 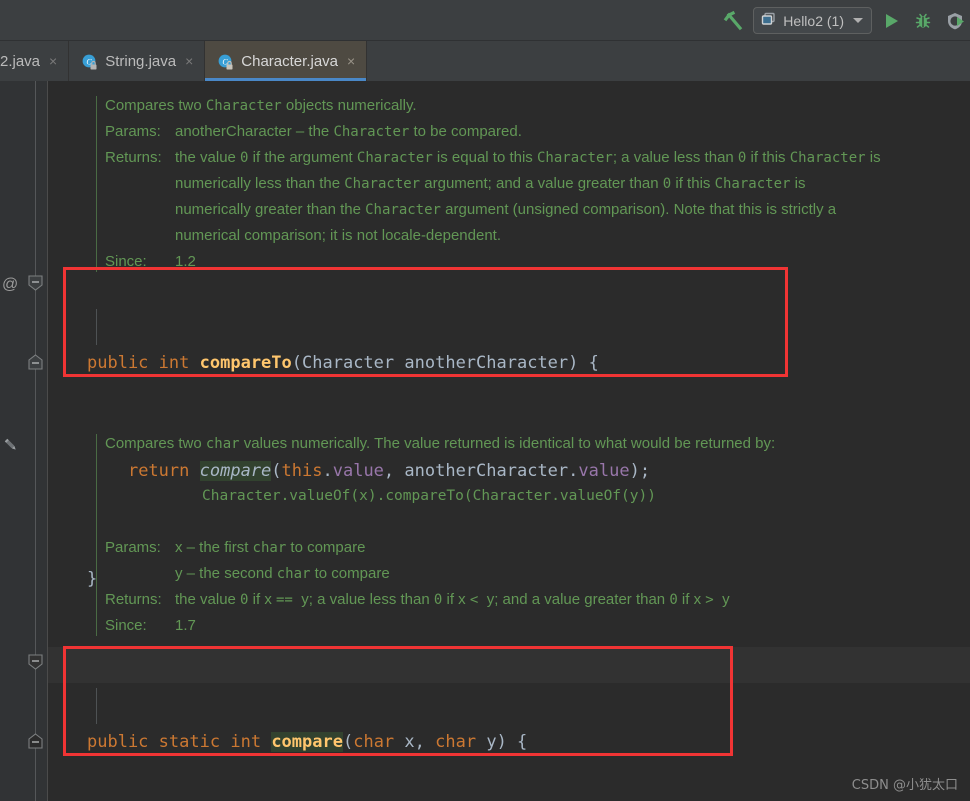 I want to click on javadoc-params-row-2: Params: x – the first char to compare, so click(x=500, y=548).